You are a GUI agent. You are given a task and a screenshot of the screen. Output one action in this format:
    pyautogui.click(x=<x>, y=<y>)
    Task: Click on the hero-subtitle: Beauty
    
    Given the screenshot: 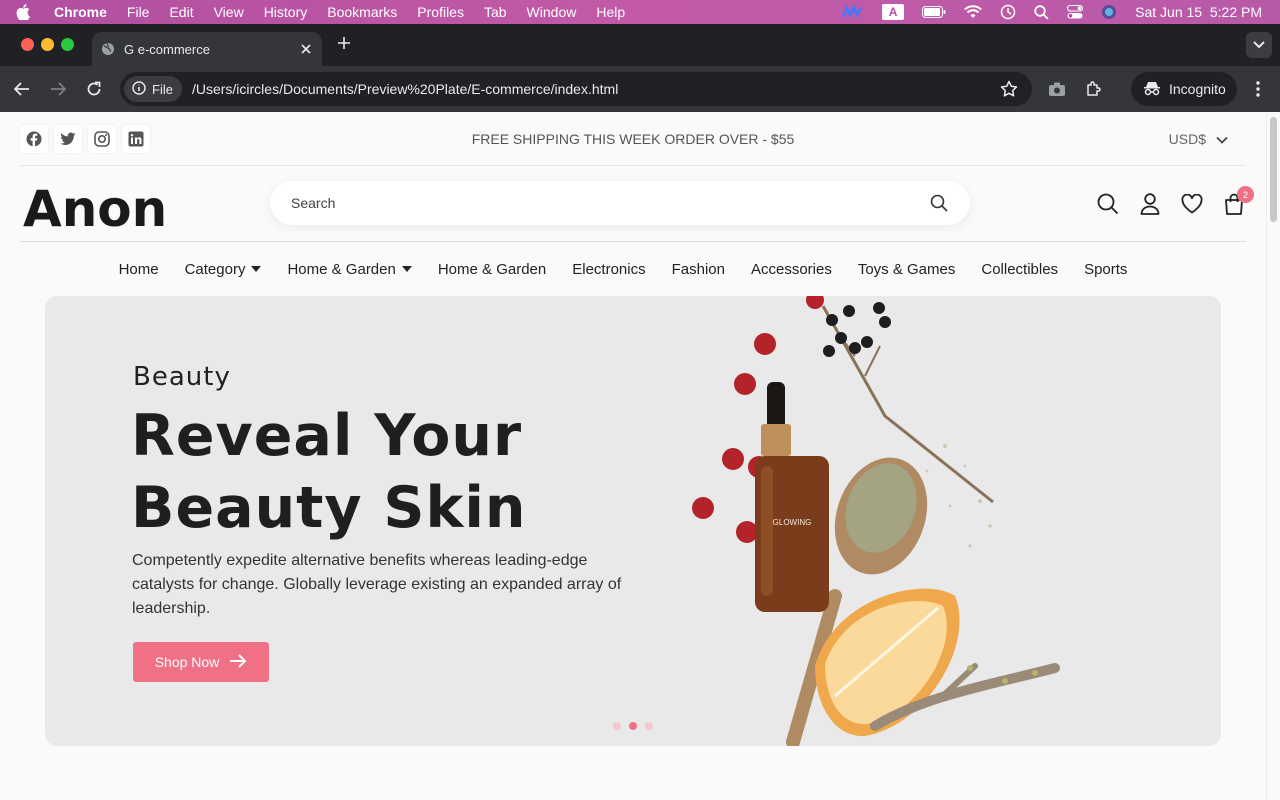 What is the action you would take?
    pyautogui.click(x=182, y=377)
    